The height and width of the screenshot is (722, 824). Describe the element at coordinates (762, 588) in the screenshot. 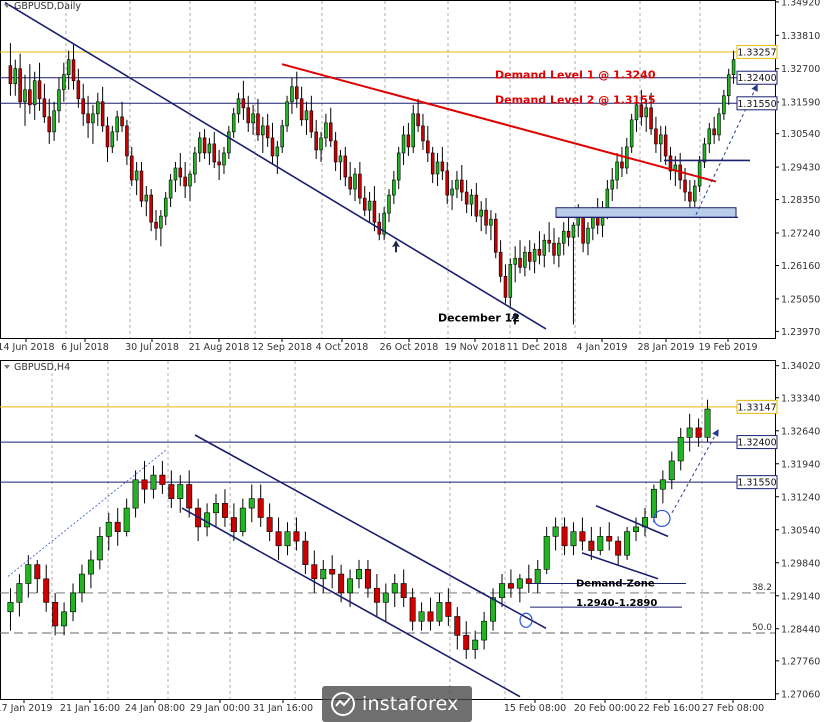

I see `fib-level-label: 38.2` at that location.